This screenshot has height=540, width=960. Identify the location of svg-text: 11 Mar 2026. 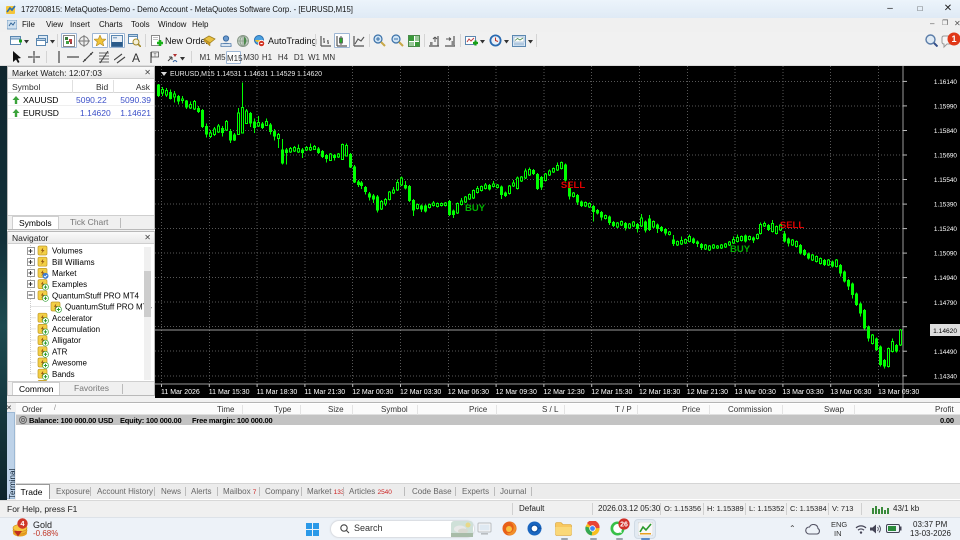
(180, 392).